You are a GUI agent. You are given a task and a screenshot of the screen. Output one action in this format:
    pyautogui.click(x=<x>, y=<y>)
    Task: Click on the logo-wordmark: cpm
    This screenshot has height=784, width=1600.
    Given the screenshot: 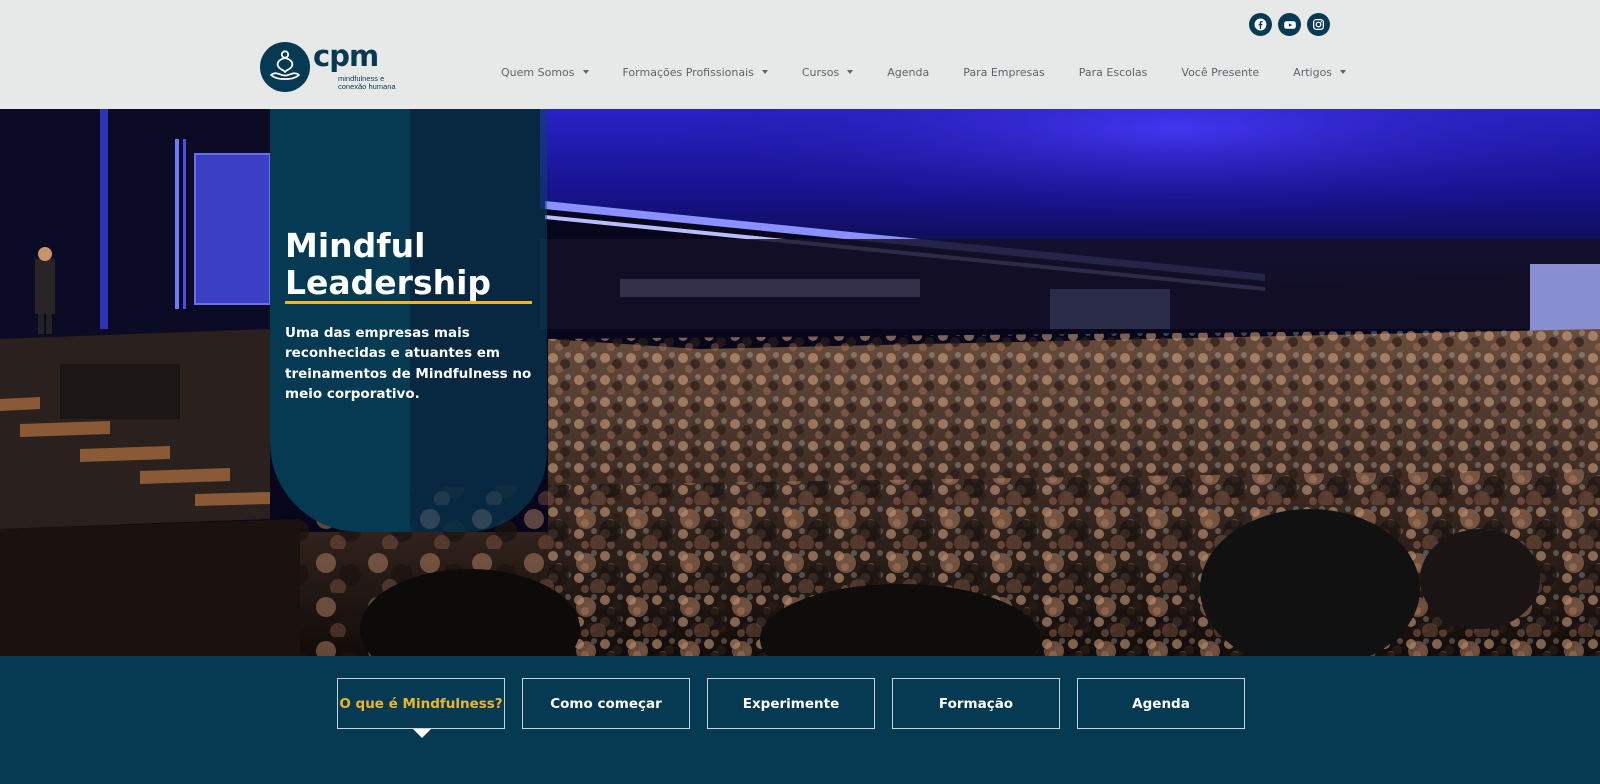 What is the action you would take?
    pyautogui.click(x=346, y=56)
    